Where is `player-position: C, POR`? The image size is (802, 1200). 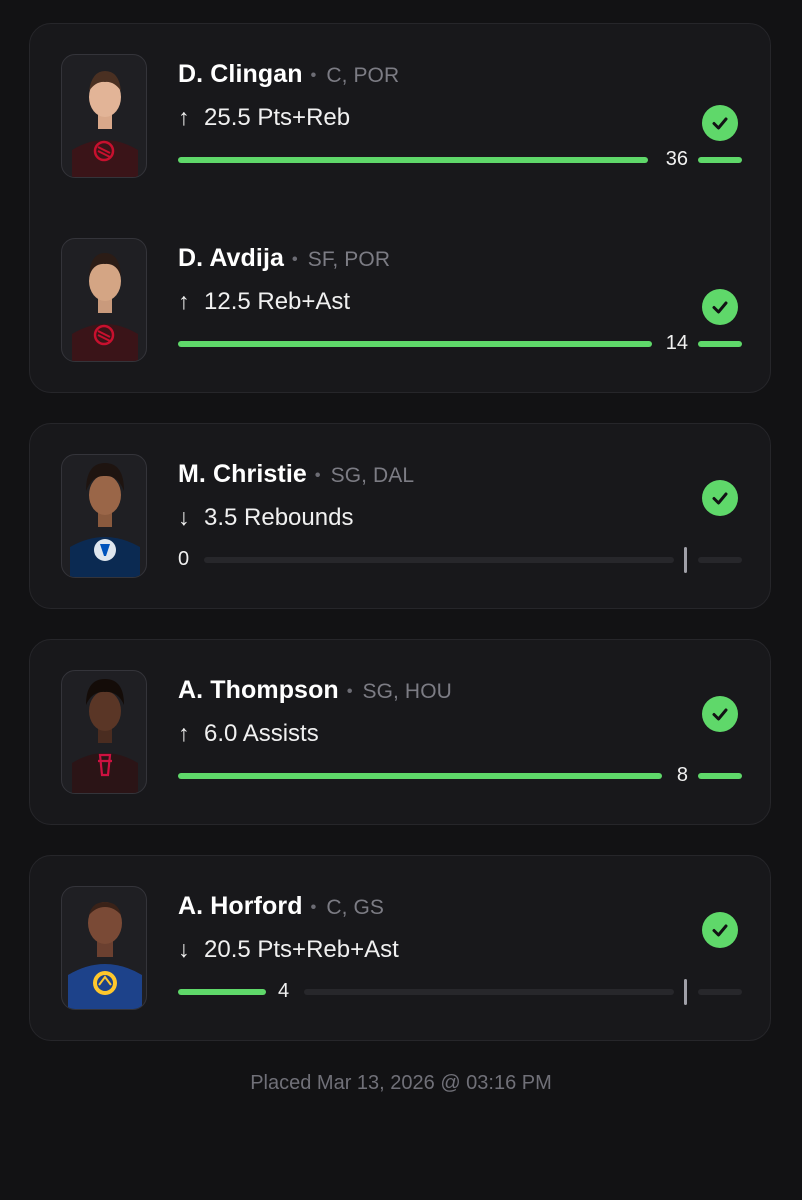 player-position: C, POR is located at coordinates (363, 75).